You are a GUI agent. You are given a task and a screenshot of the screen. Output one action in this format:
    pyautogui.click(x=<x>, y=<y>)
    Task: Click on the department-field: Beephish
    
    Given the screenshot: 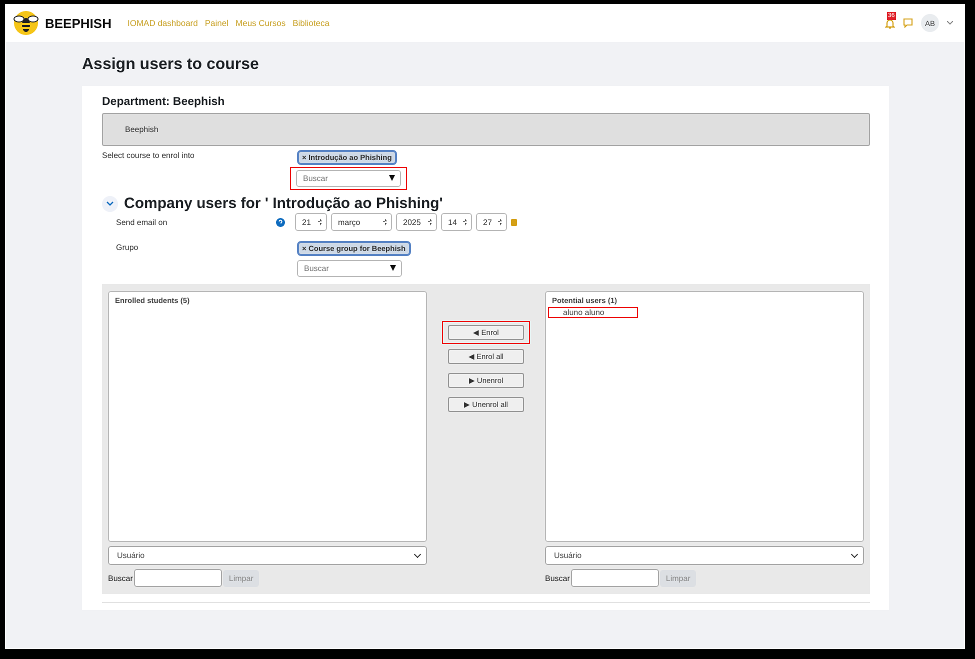 What is the action you would take?
    pyautogui.click(x=486, y=129)
    